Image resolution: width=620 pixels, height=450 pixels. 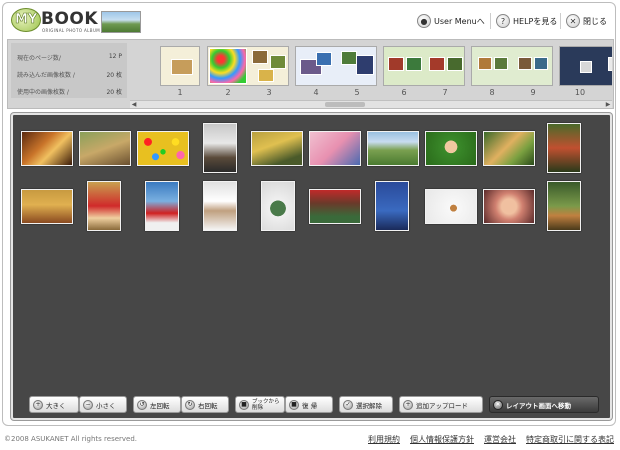 What do you see at coordinates (608, 105) in the screenshot?
I see `scroll-right-icon: ▶` at bounding box center [608, 105].